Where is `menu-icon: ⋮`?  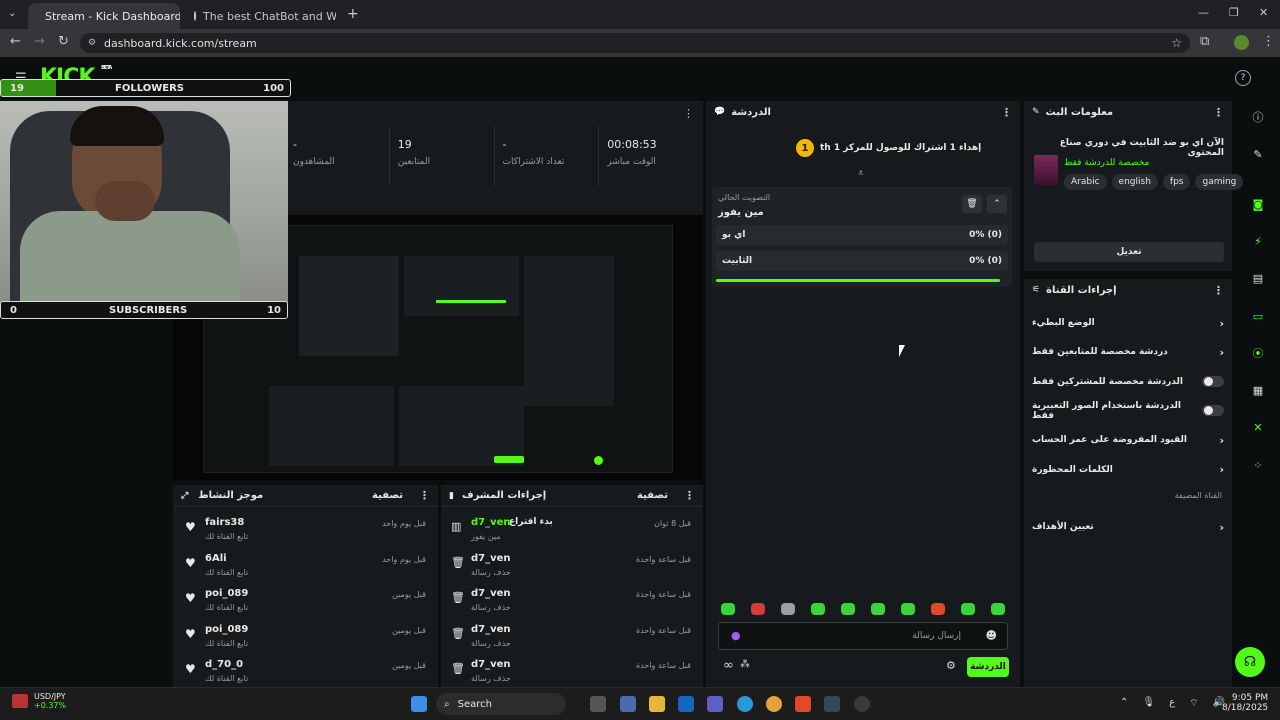 menu-icon: ⋮ is located at coordinates (1268, 41).